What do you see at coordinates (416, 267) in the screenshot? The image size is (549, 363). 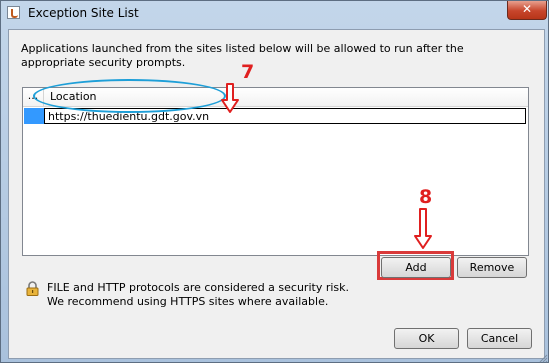 I see `add-button: Add` at bounding box center [416, 267].